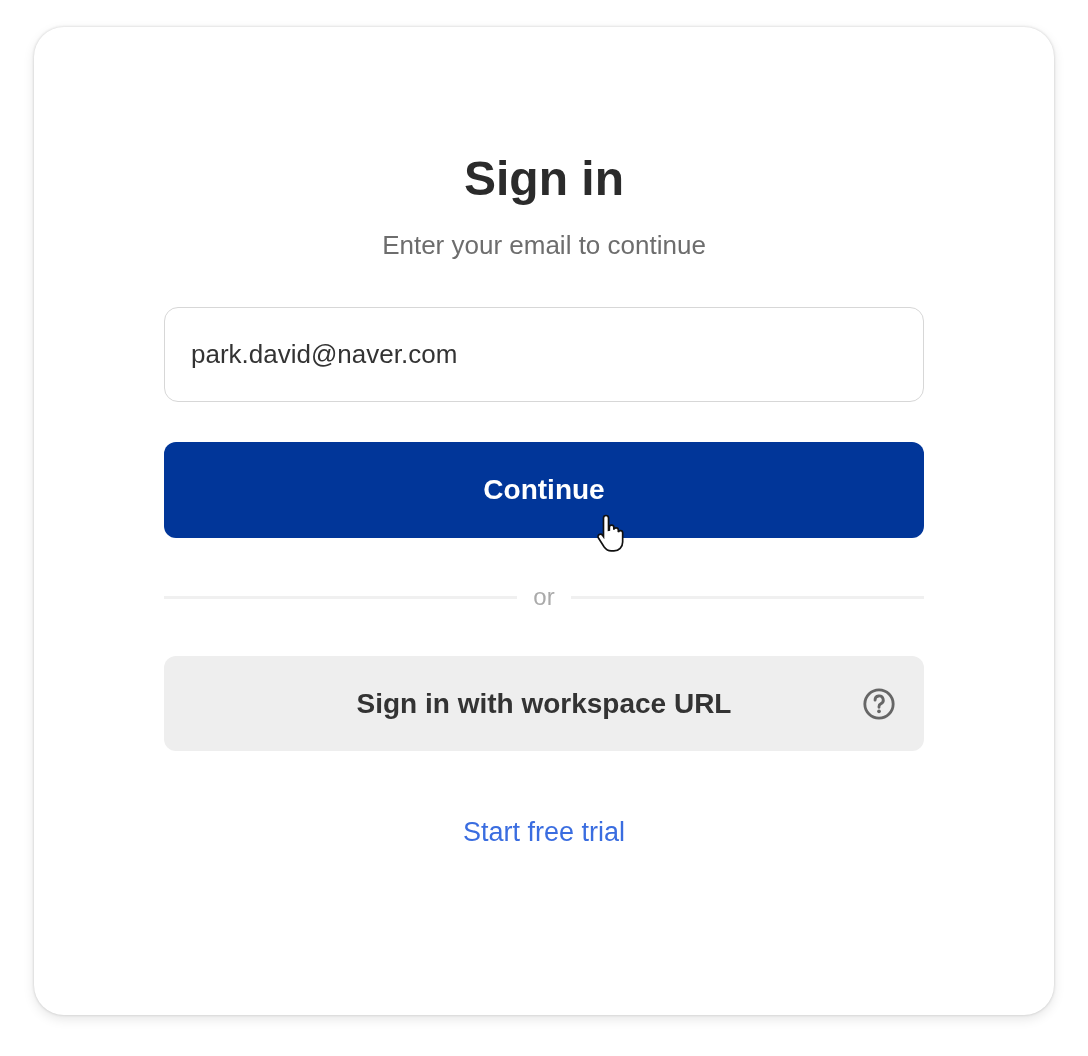  Describe the element at coordinates (544, 354) in the screenshot. I see `email-field: park.david@naver.com` at that location.